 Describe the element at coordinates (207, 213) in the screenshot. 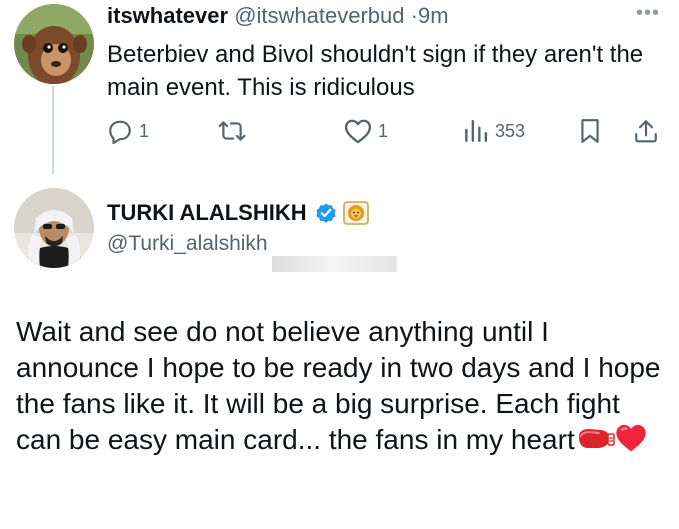

I see `tweet-author-name: TURKI ALALSHIKH` at that location.